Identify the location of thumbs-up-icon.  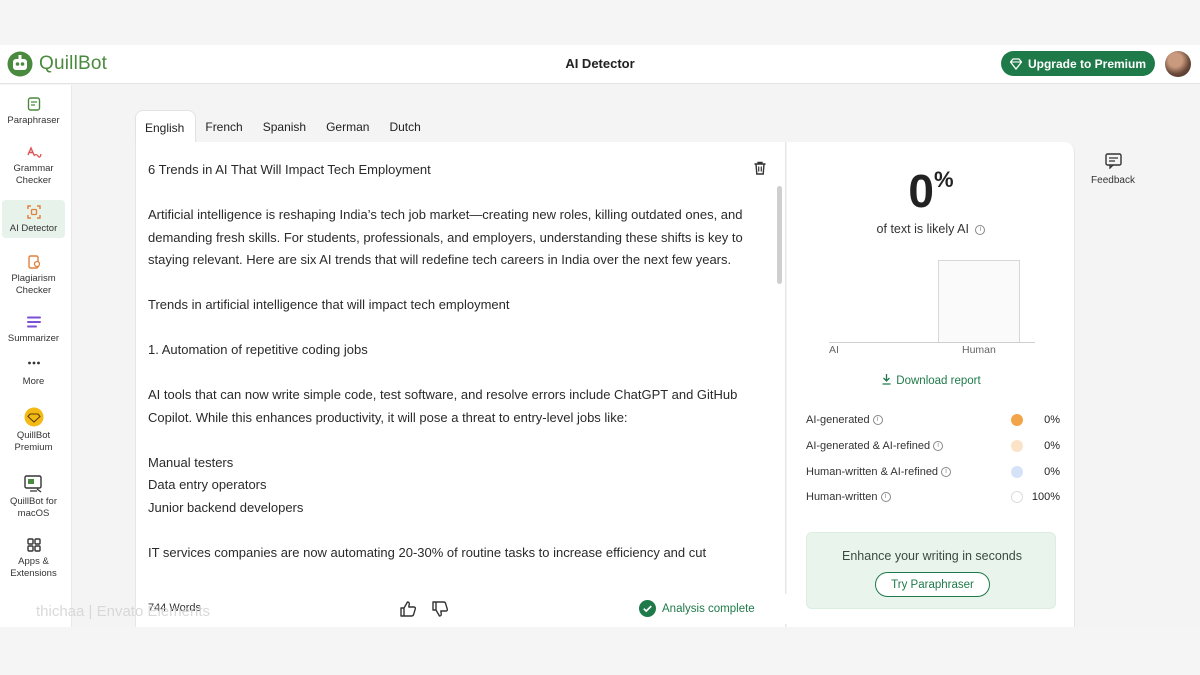
(408, 609).